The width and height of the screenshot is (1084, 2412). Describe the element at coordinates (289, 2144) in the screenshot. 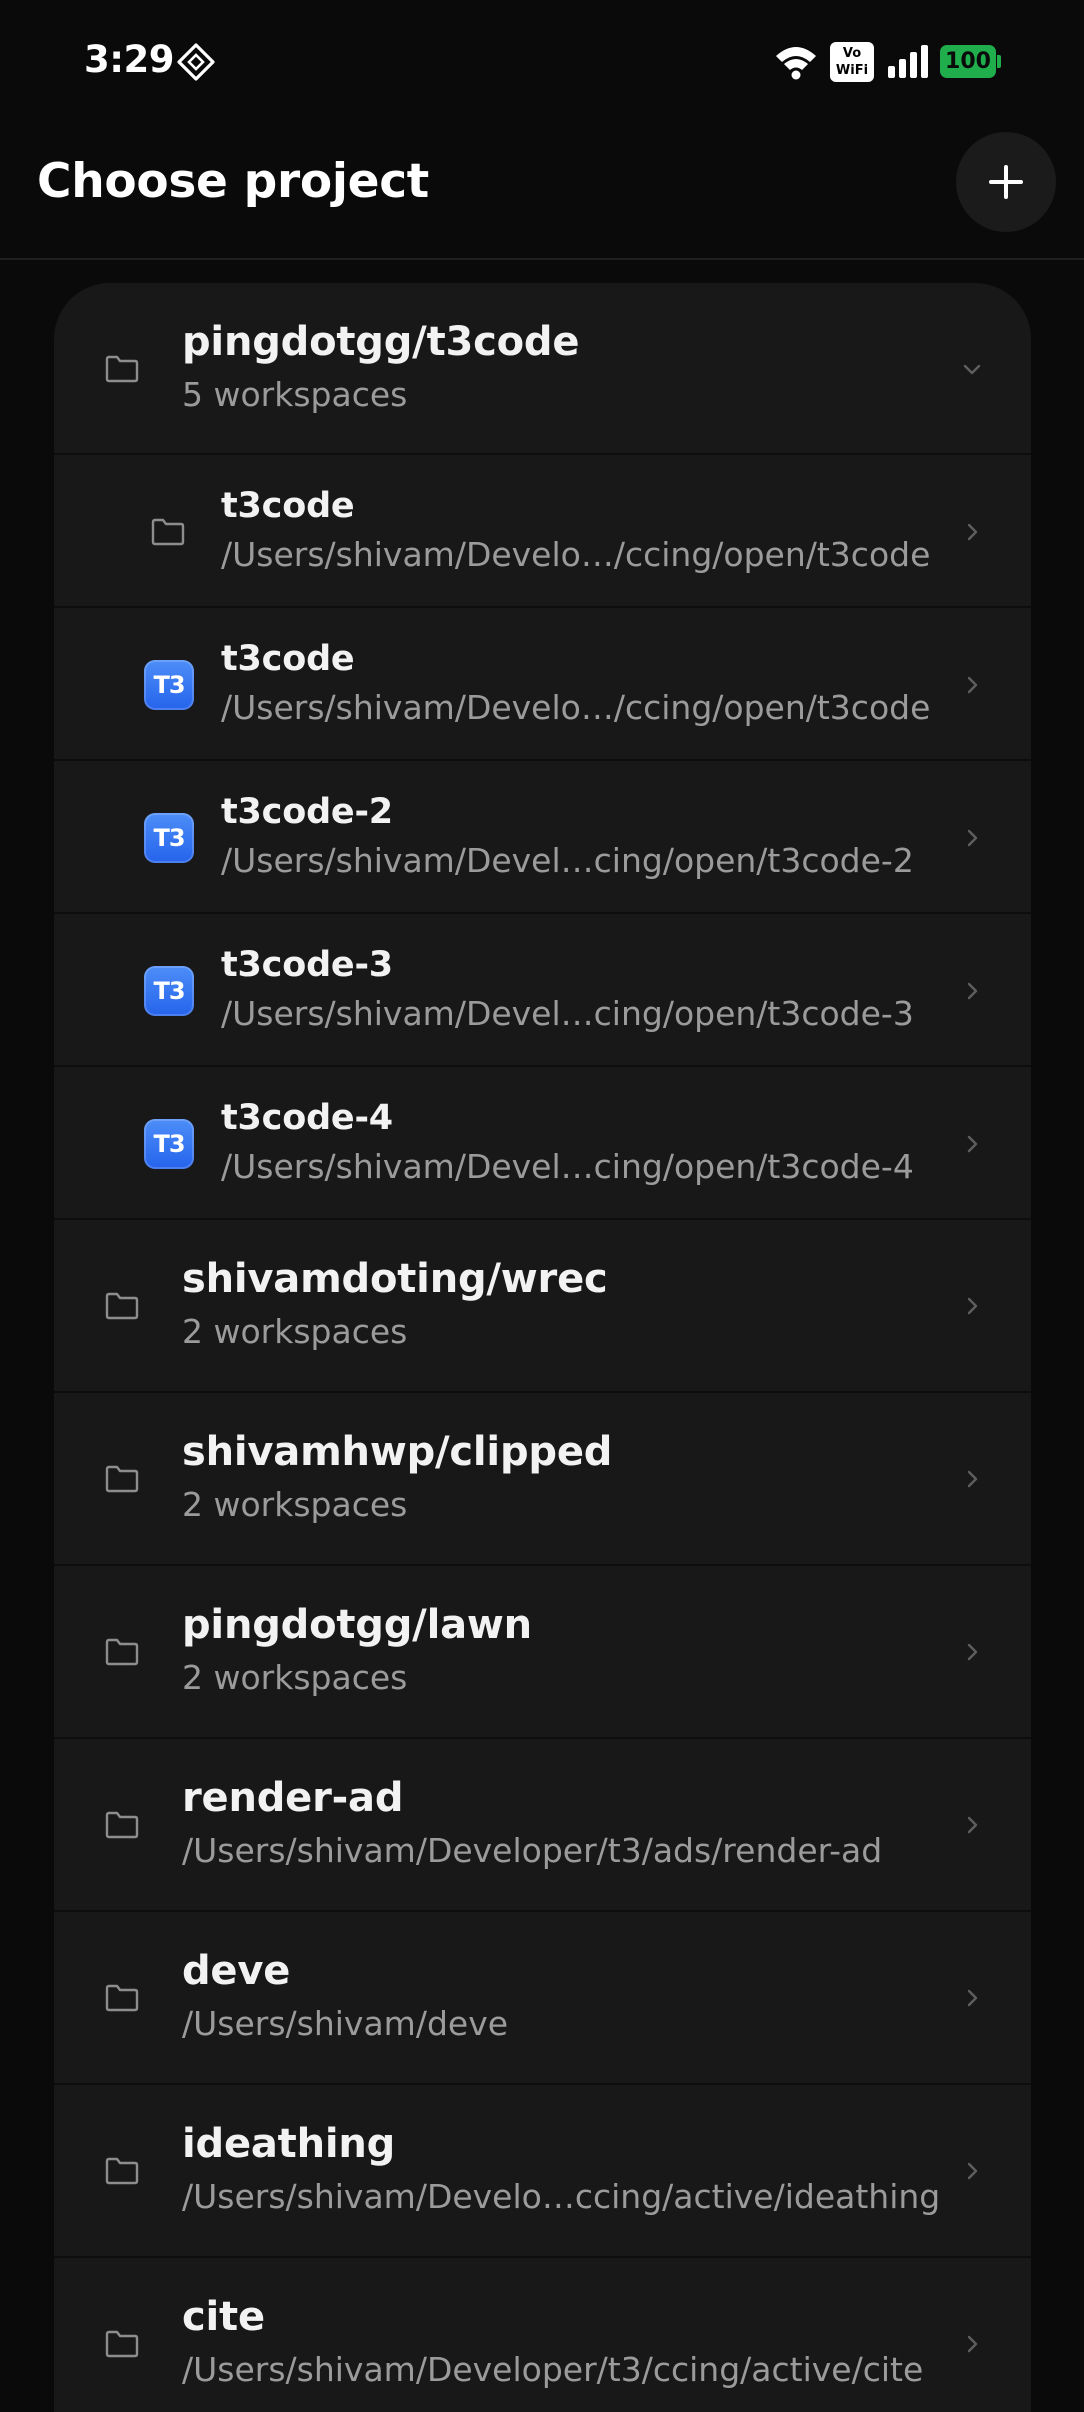

I see `project-title: ideathing` at that location.